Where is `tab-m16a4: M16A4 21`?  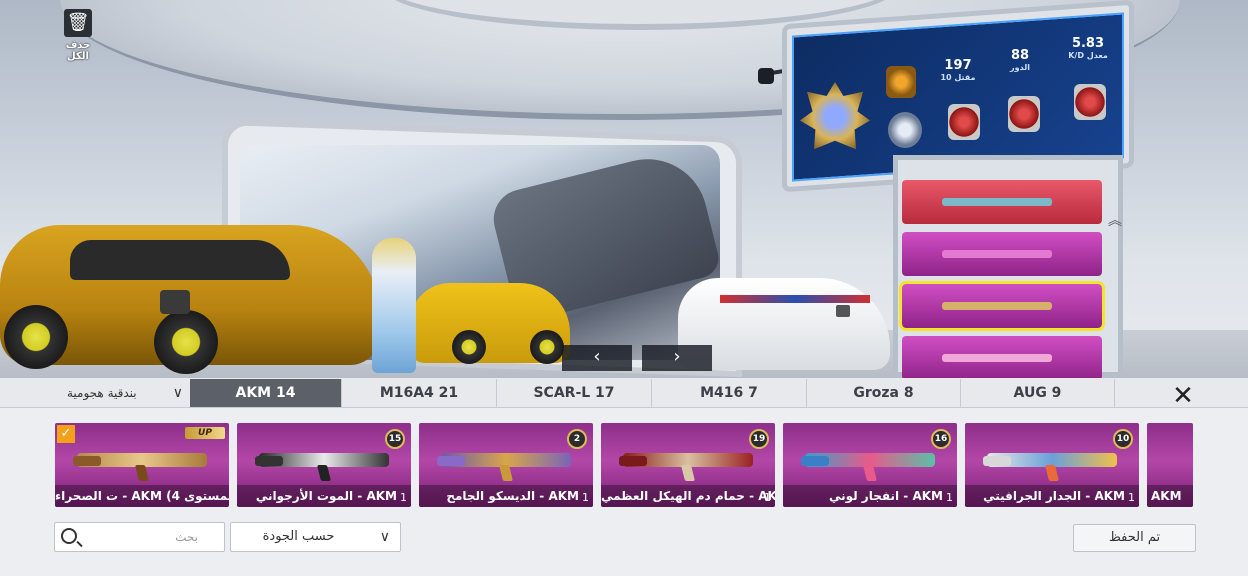
tab-m16a4: M16A4 21 is located at coordinates (419, 393).